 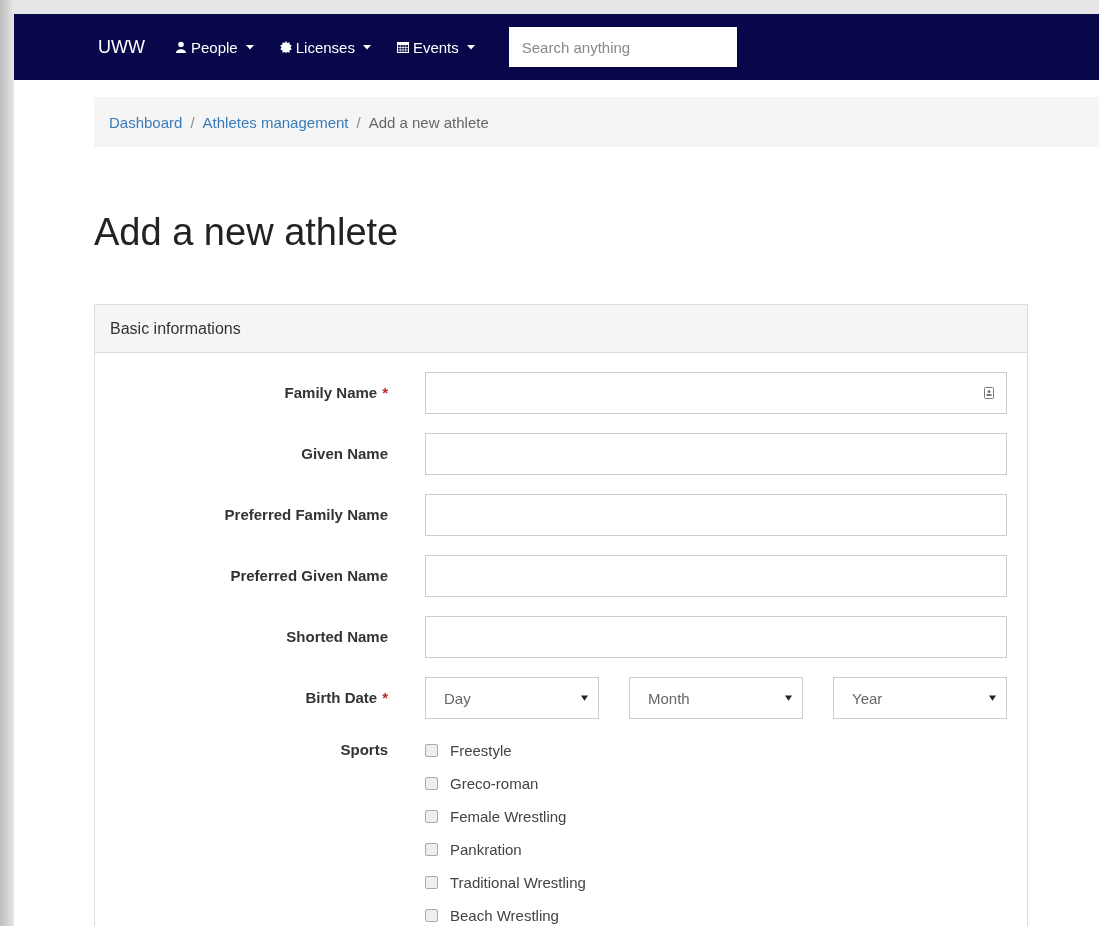 I want to click on field-label: Preferred Family Name, so click(x=306, y=514).